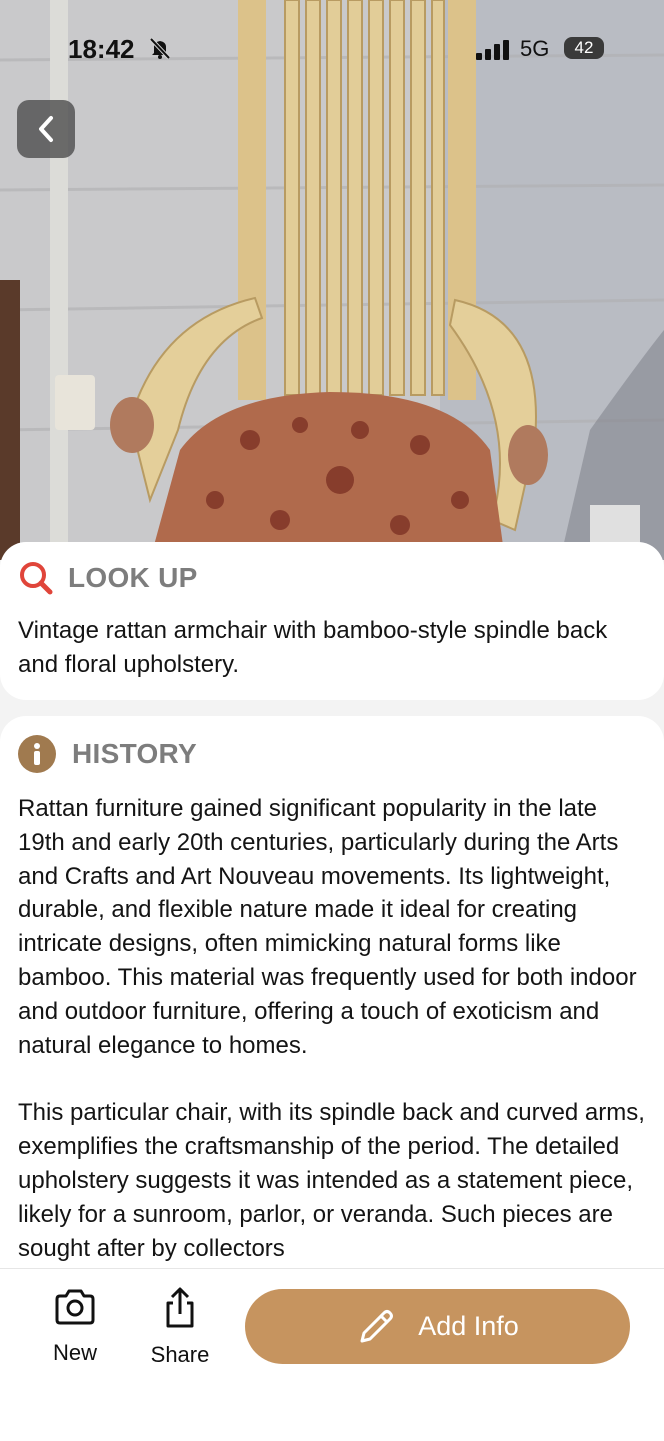  What do you see at coordinates (180, 1354) in the screenshot?
I see `share-label: Share` at bounding box center [180, 1354].